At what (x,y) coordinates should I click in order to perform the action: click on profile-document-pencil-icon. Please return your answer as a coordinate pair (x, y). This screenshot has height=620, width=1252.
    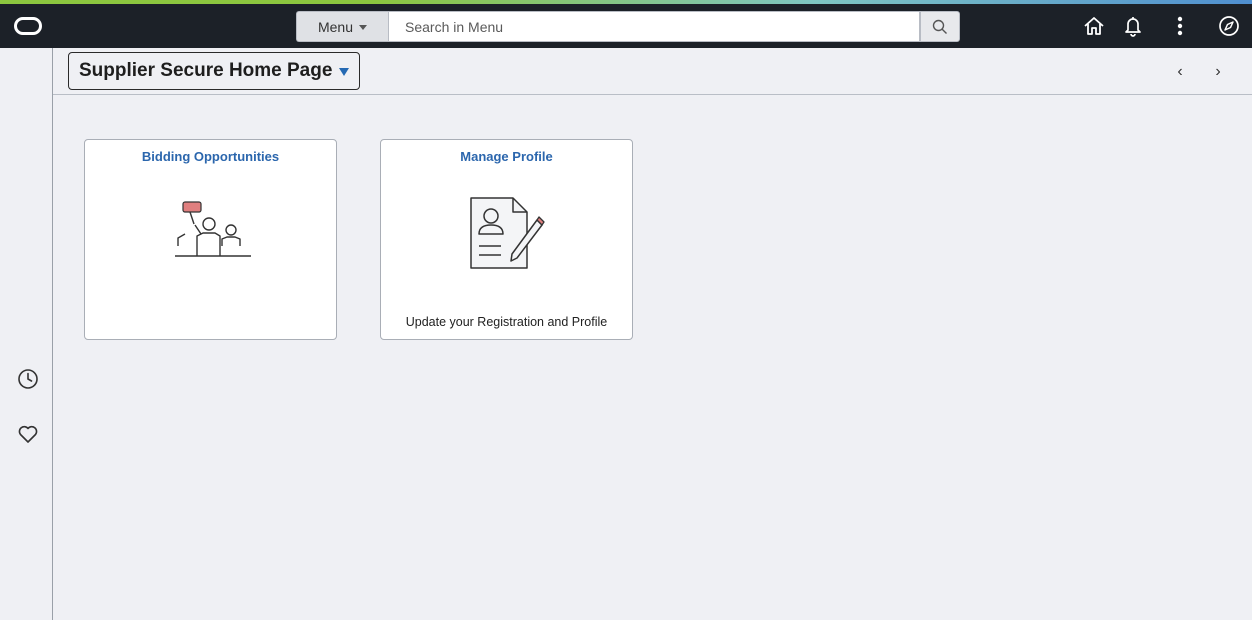
    Looking at the image, I should click on (507, 233).